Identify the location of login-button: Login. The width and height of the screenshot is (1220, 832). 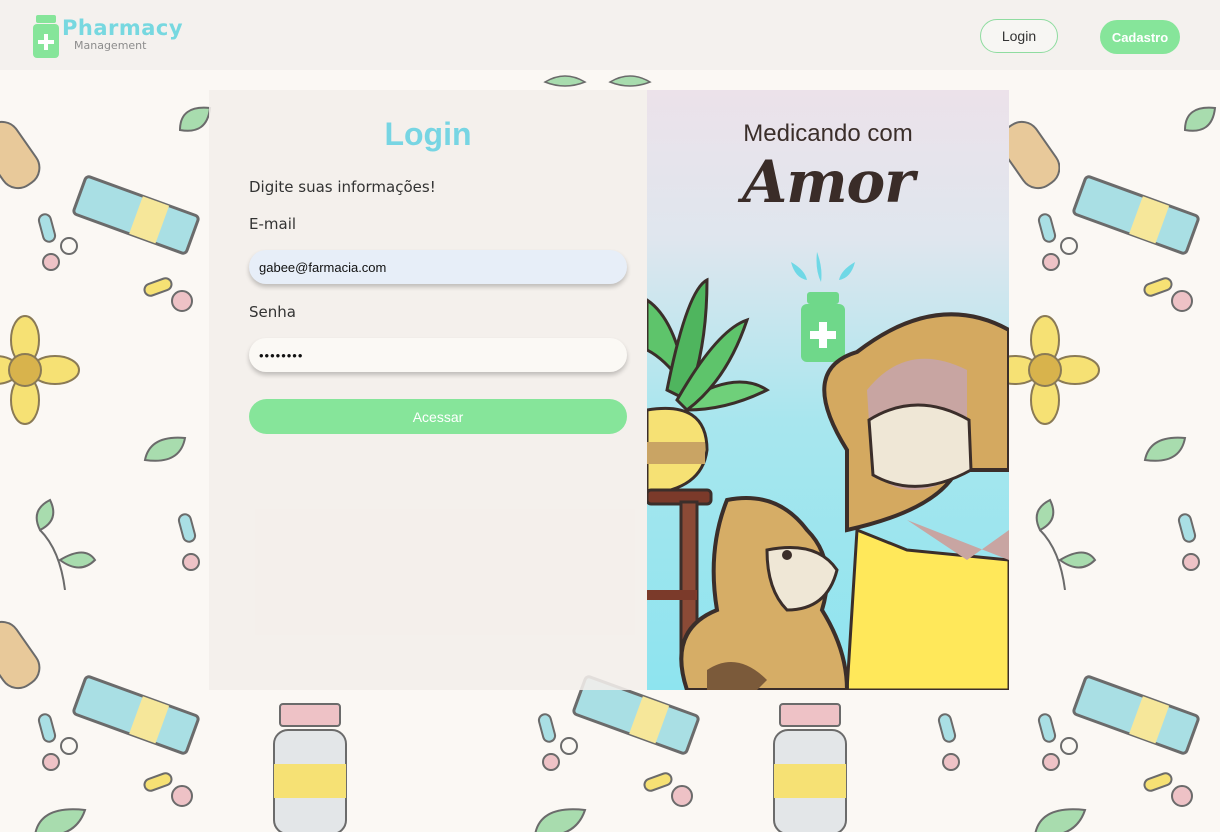
(1019, 36).